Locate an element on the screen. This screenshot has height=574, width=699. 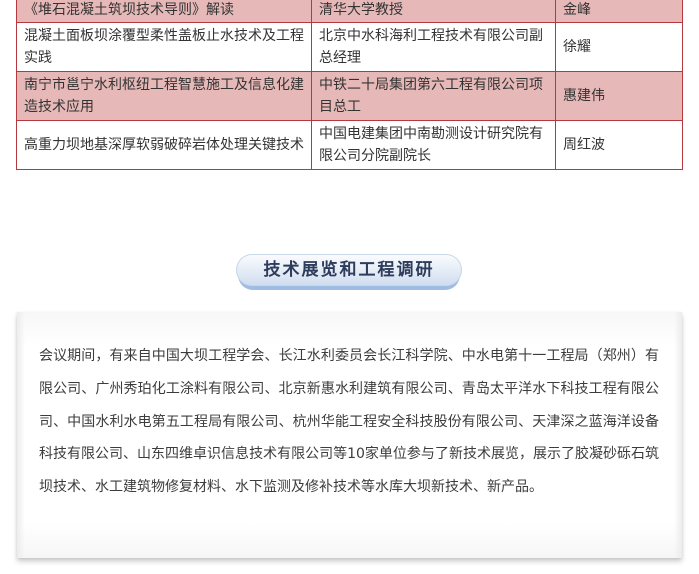
speaker-cell: 周红波 is located at coordinates (619, 145).